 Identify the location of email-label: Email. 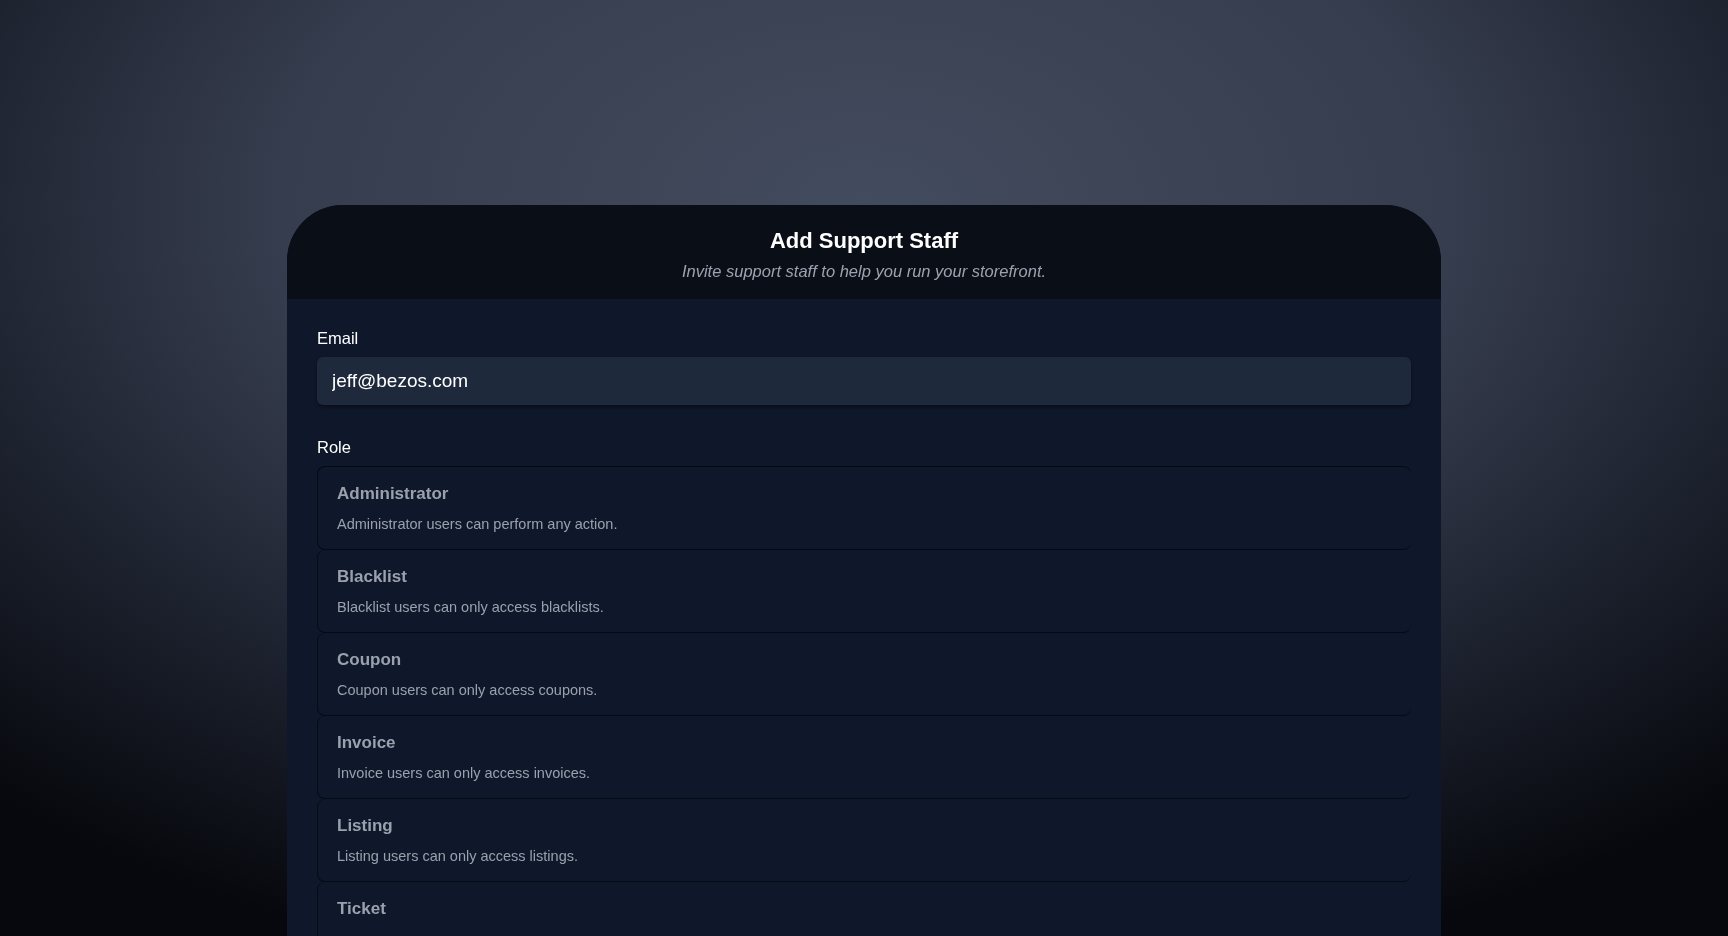
(338, 338).